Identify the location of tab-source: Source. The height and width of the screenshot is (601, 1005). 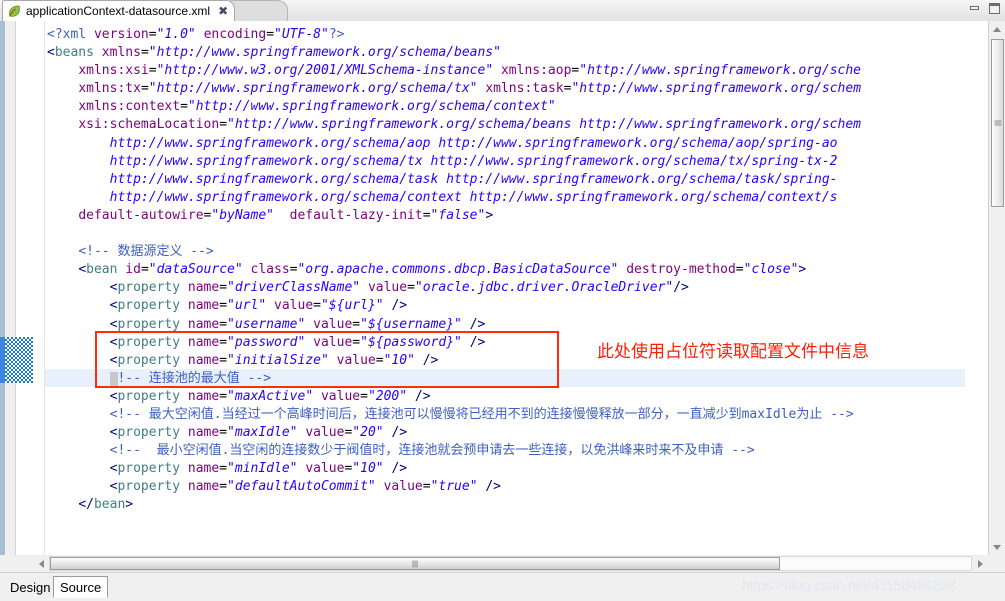
(81, 587).